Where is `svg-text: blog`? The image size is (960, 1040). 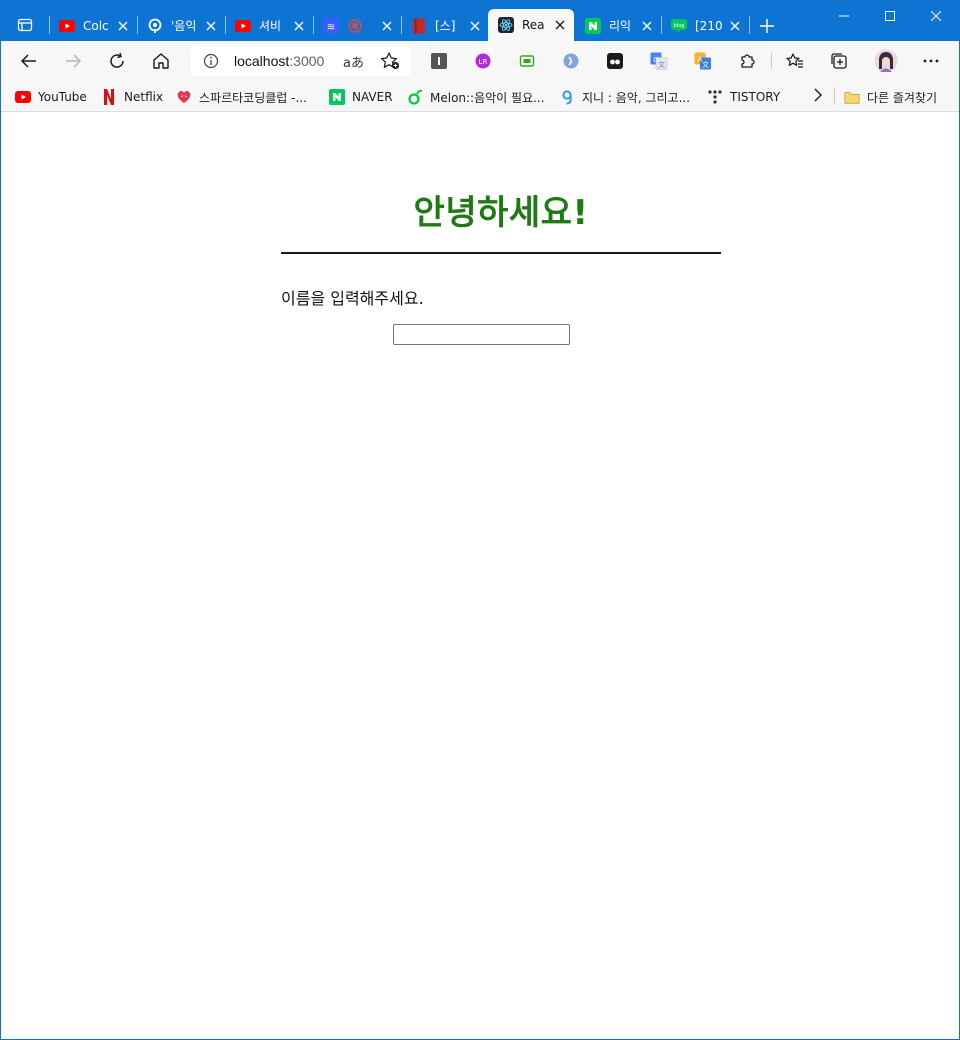
svg-text: blog is located at coordinates (679, 26).